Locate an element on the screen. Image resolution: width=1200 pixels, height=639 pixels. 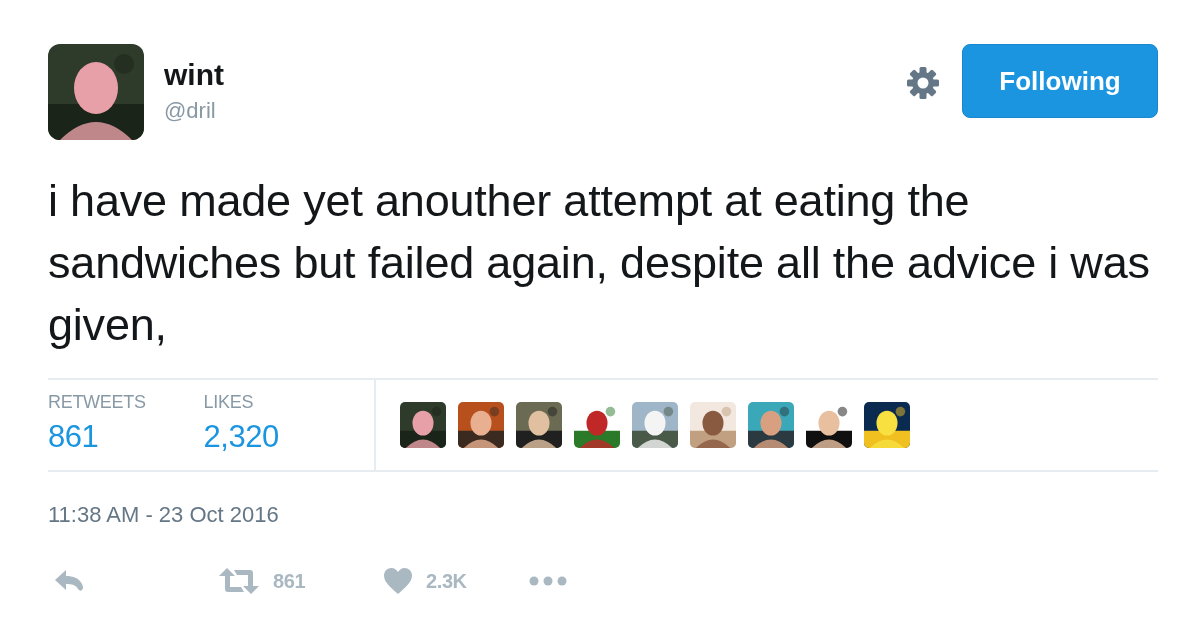
heart-icon is located at coordinates (398, 581).